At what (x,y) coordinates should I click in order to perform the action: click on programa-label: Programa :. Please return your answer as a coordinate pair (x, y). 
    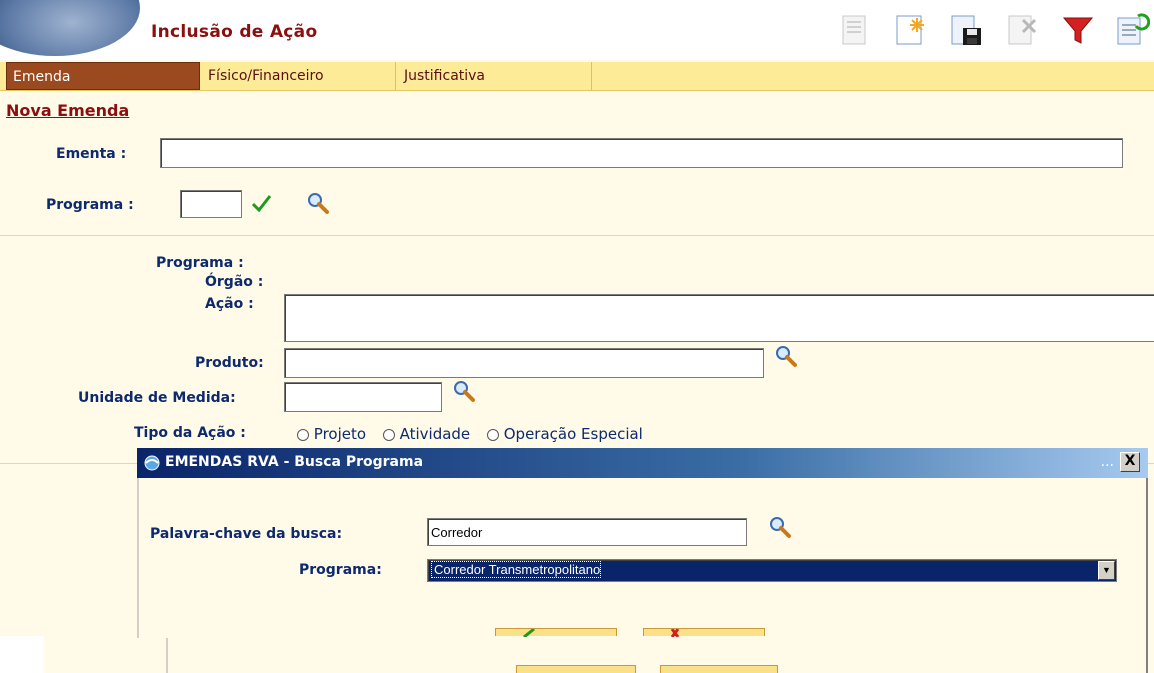
    Looking at the image, I should click on (90, 205).